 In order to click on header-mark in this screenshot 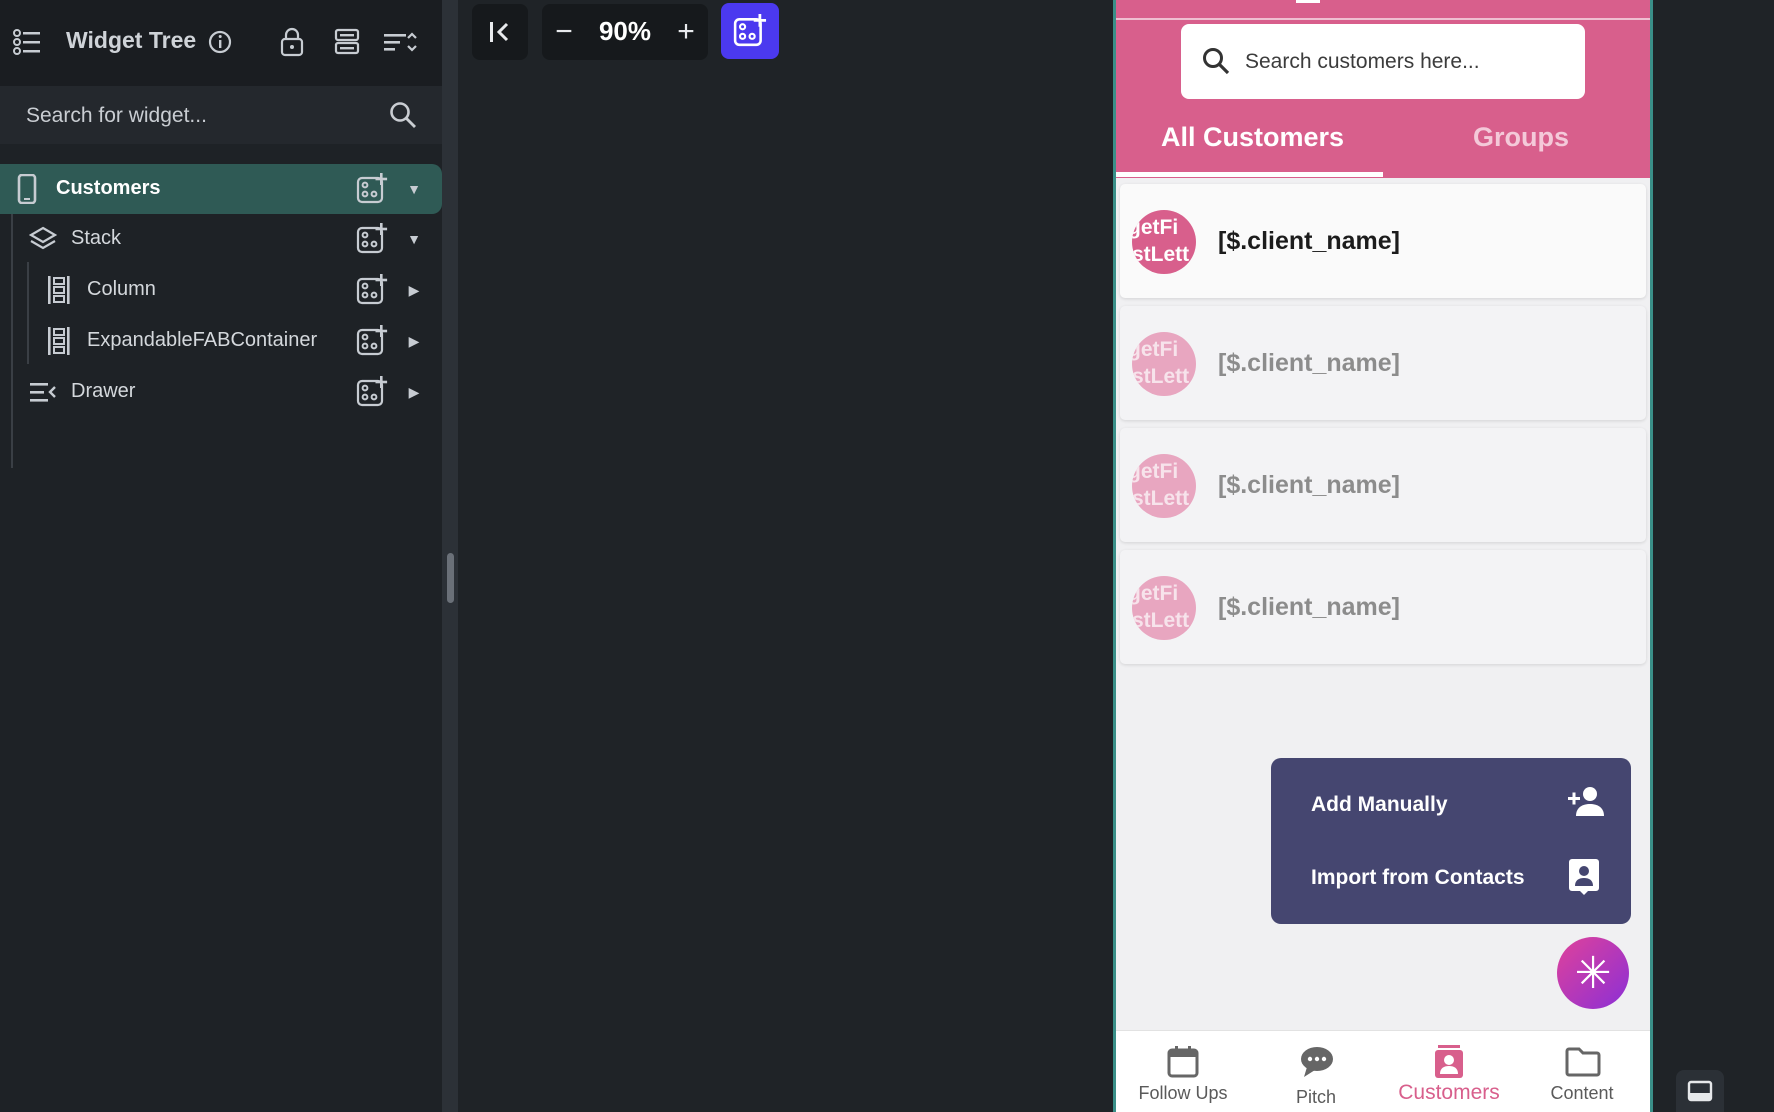, I will do `click(1308, 1)`.